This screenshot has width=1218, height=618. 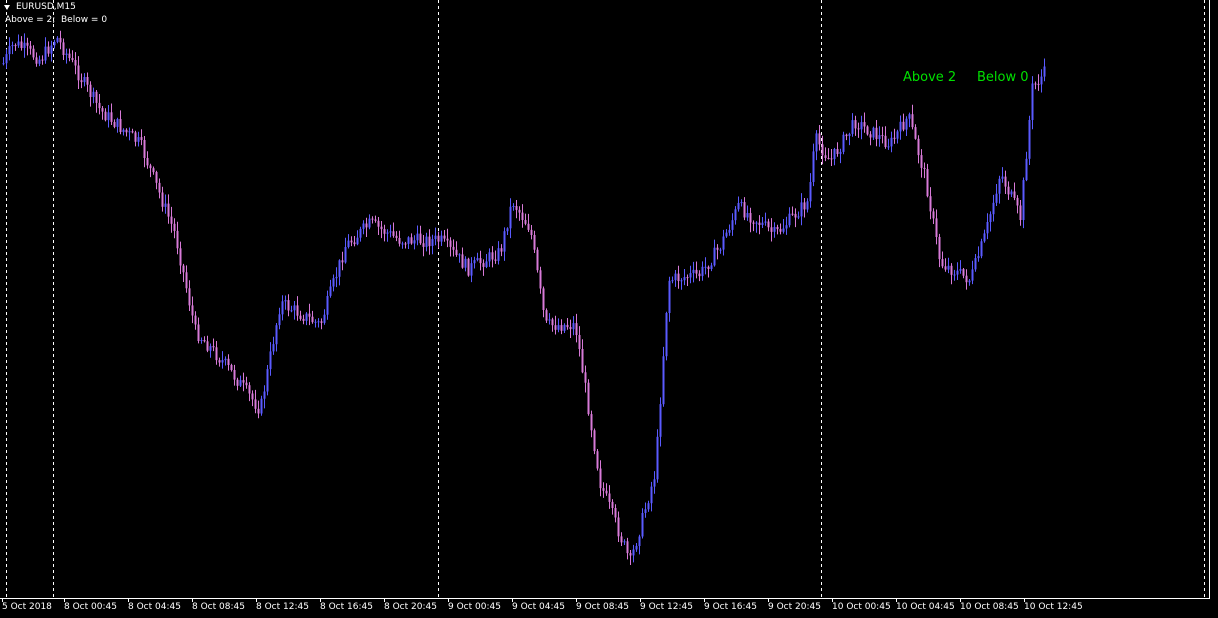 I want to click on time-axis-label: 8 Oct 20:45, so click(x=410, y=607).